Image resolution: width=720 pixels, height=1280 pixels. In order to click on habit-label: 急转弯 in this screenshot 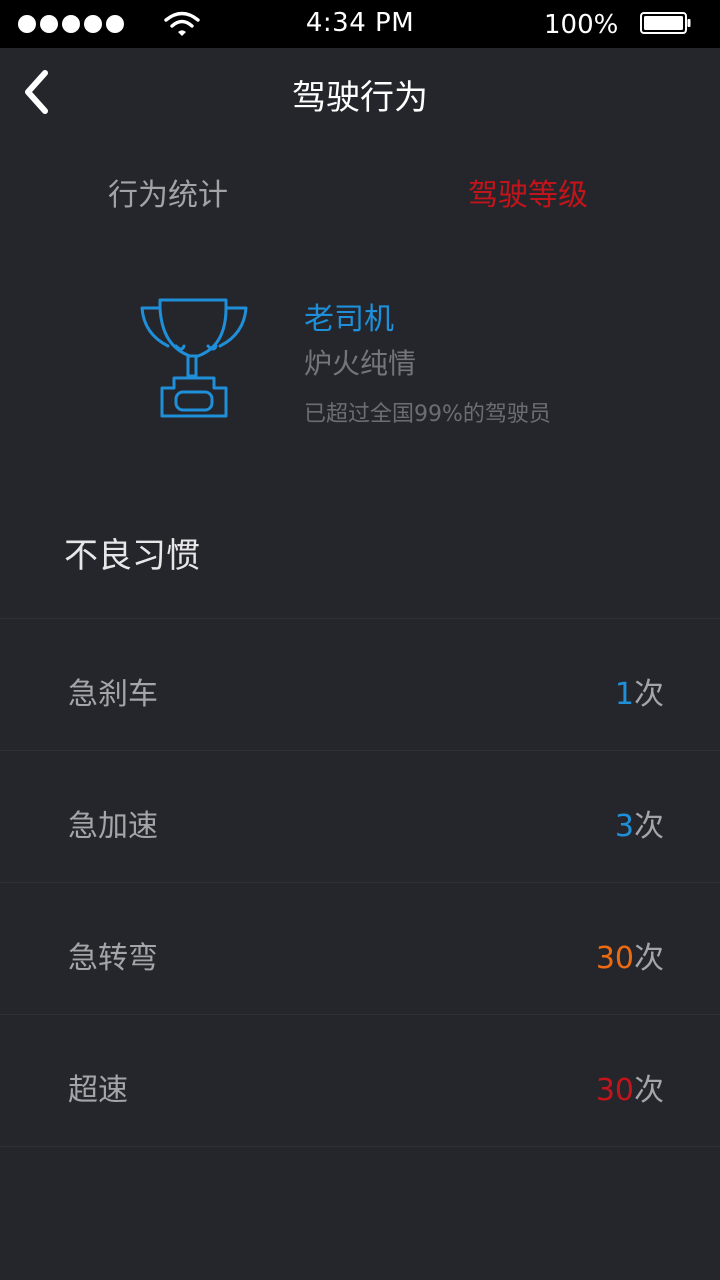, I will do `click(113, 958)`.